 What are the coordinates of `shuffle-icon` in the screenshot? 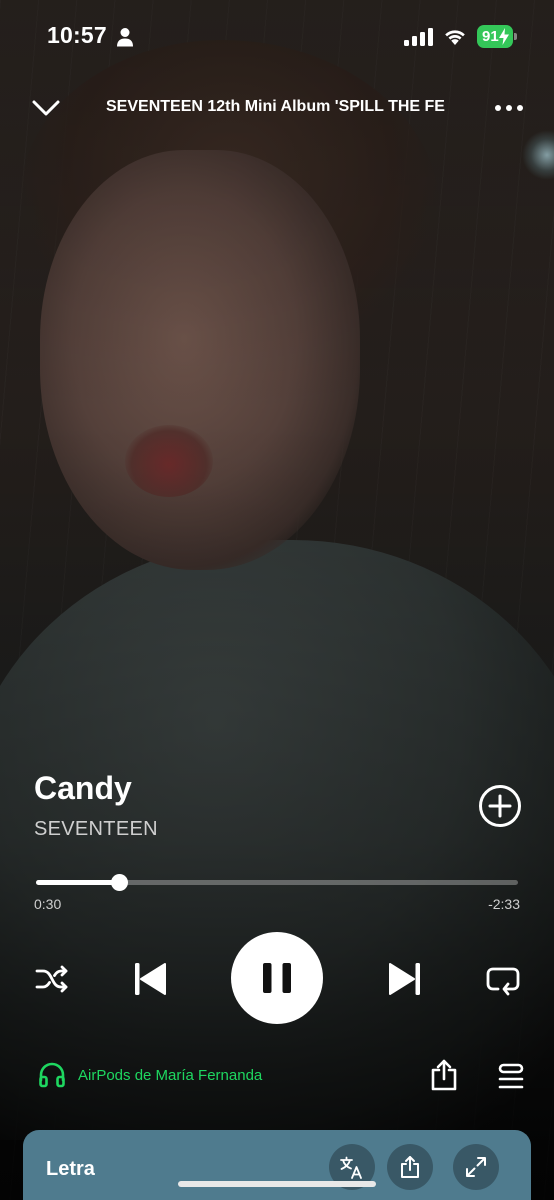 It's located at (52, 979).